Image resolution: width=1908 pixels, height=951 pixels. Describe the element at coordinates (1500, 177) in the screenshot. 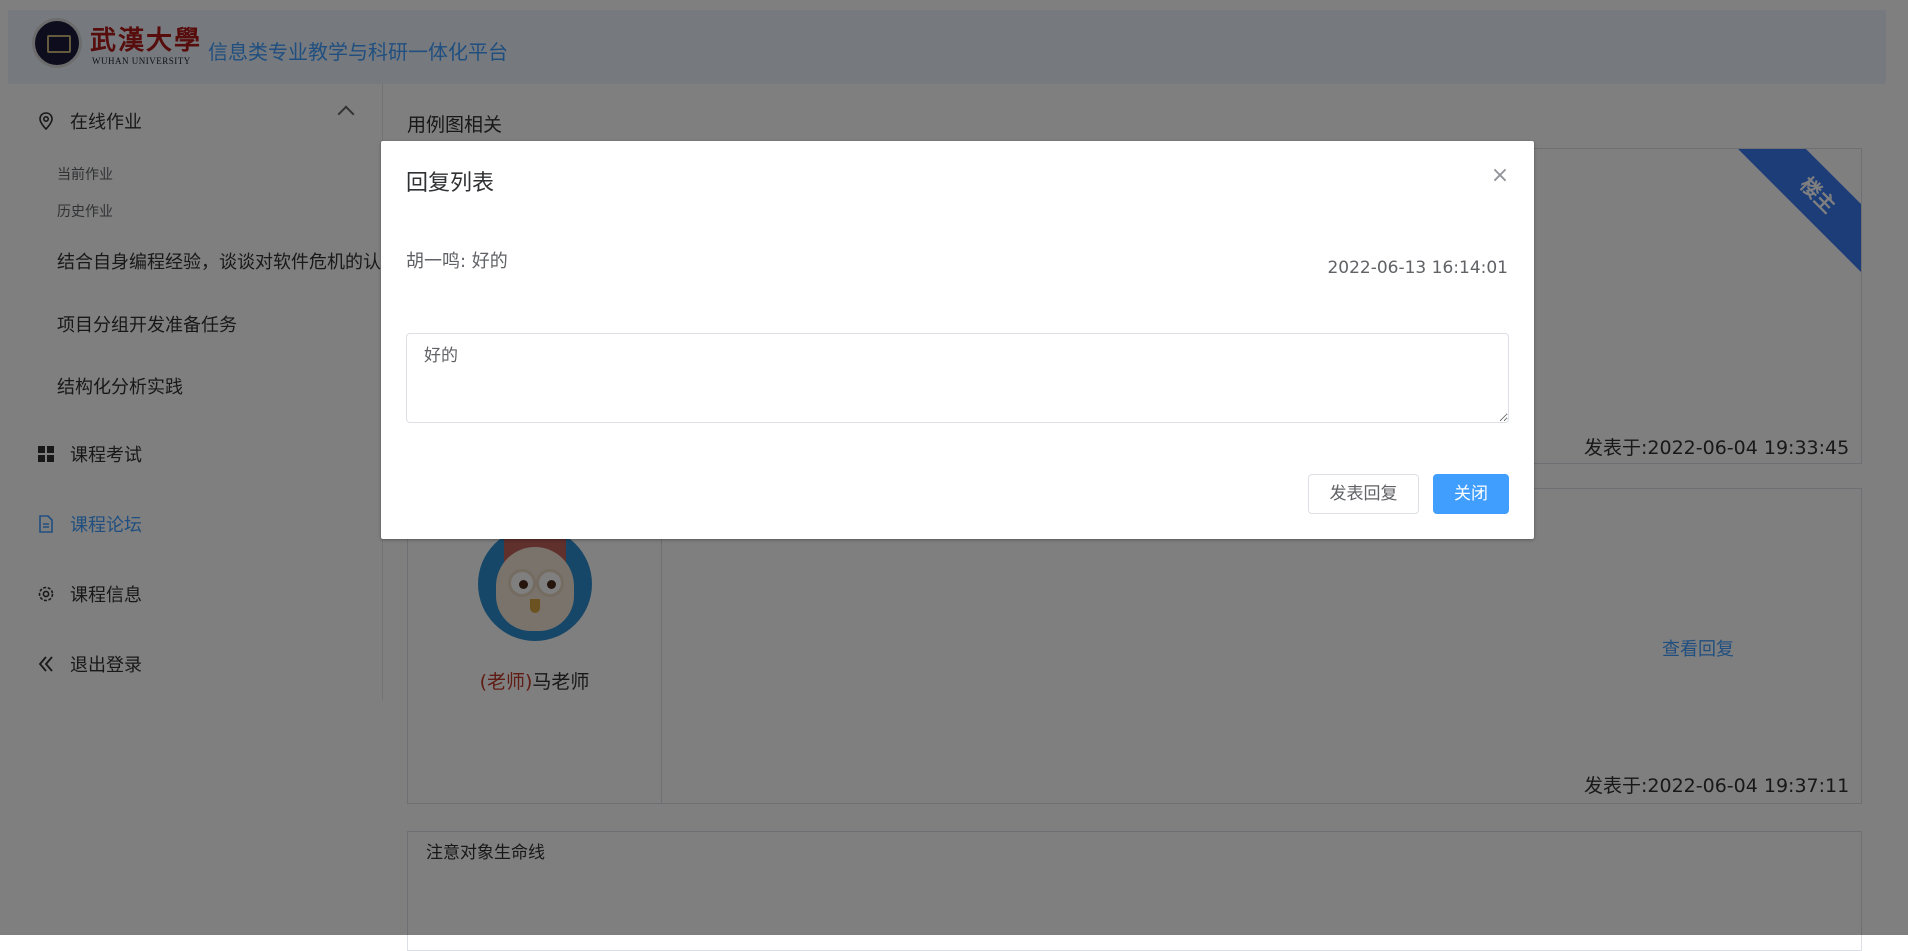

I see `close-icon: ×` at that location.